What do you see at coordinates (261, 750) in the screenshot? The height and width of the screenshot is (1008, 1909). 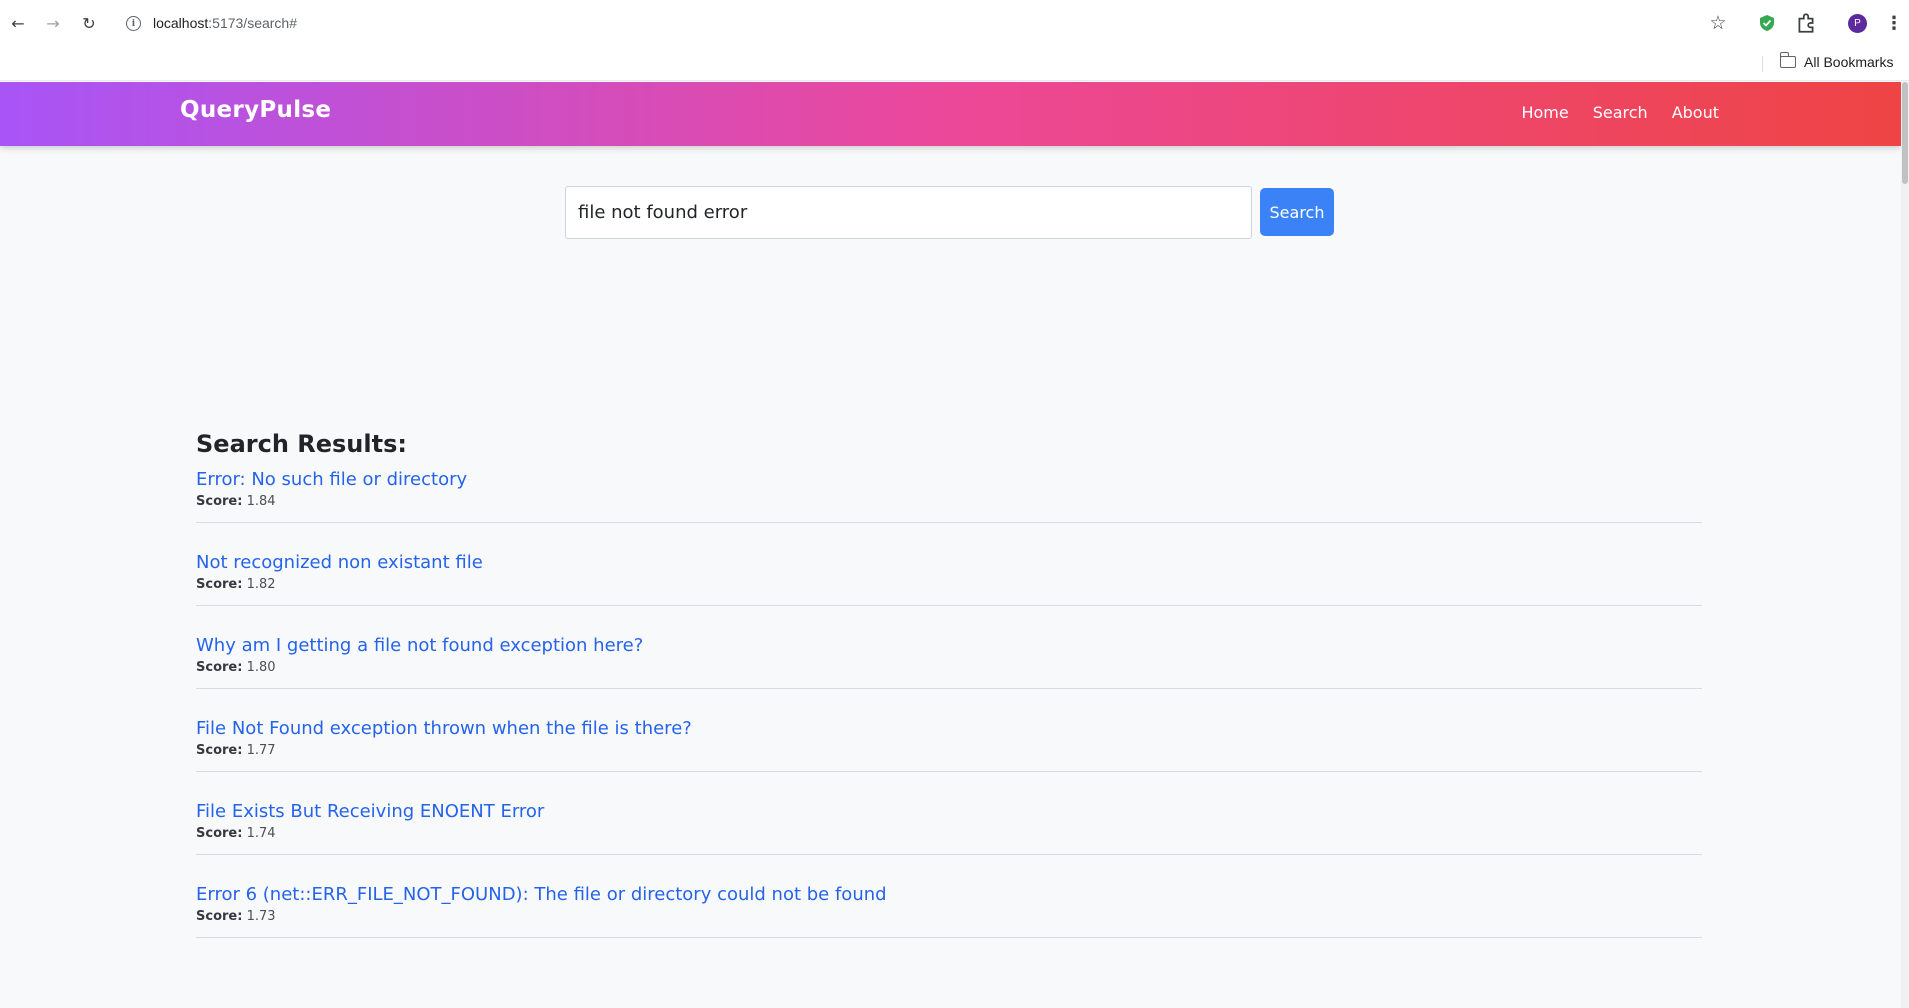 I see `score-value: 1.77` at bounding box center [261, 750].